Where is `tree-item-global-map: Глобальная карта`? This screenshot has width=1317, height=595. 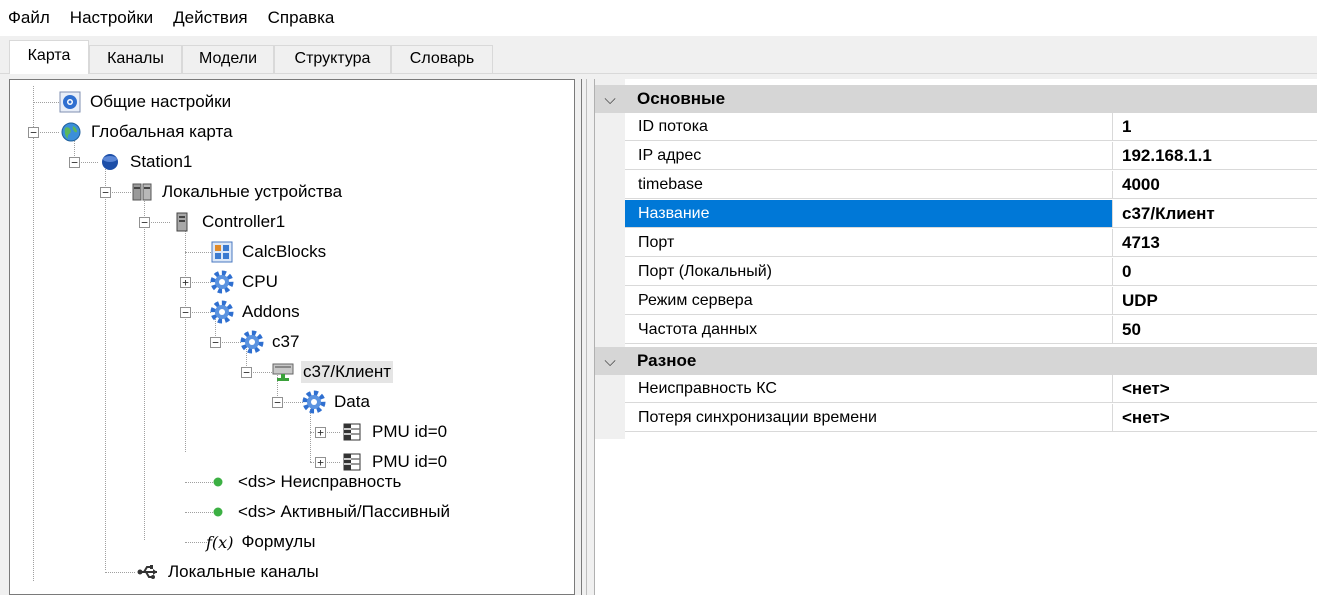 tree-item-global-map: Глобальная карта is located at coordinates (147, 132).